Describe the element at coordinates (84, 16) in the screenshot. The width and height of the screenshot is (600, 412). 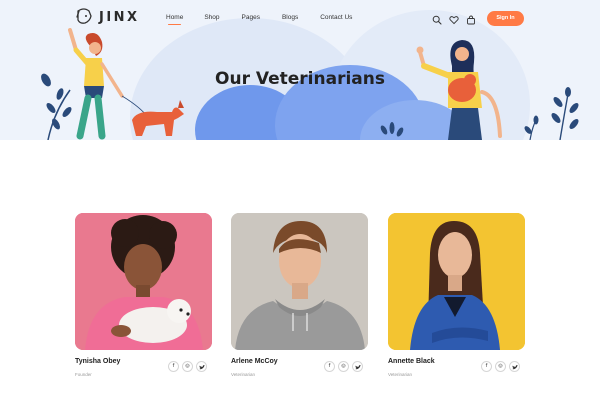
I see `dog-logo-icon` at that location.